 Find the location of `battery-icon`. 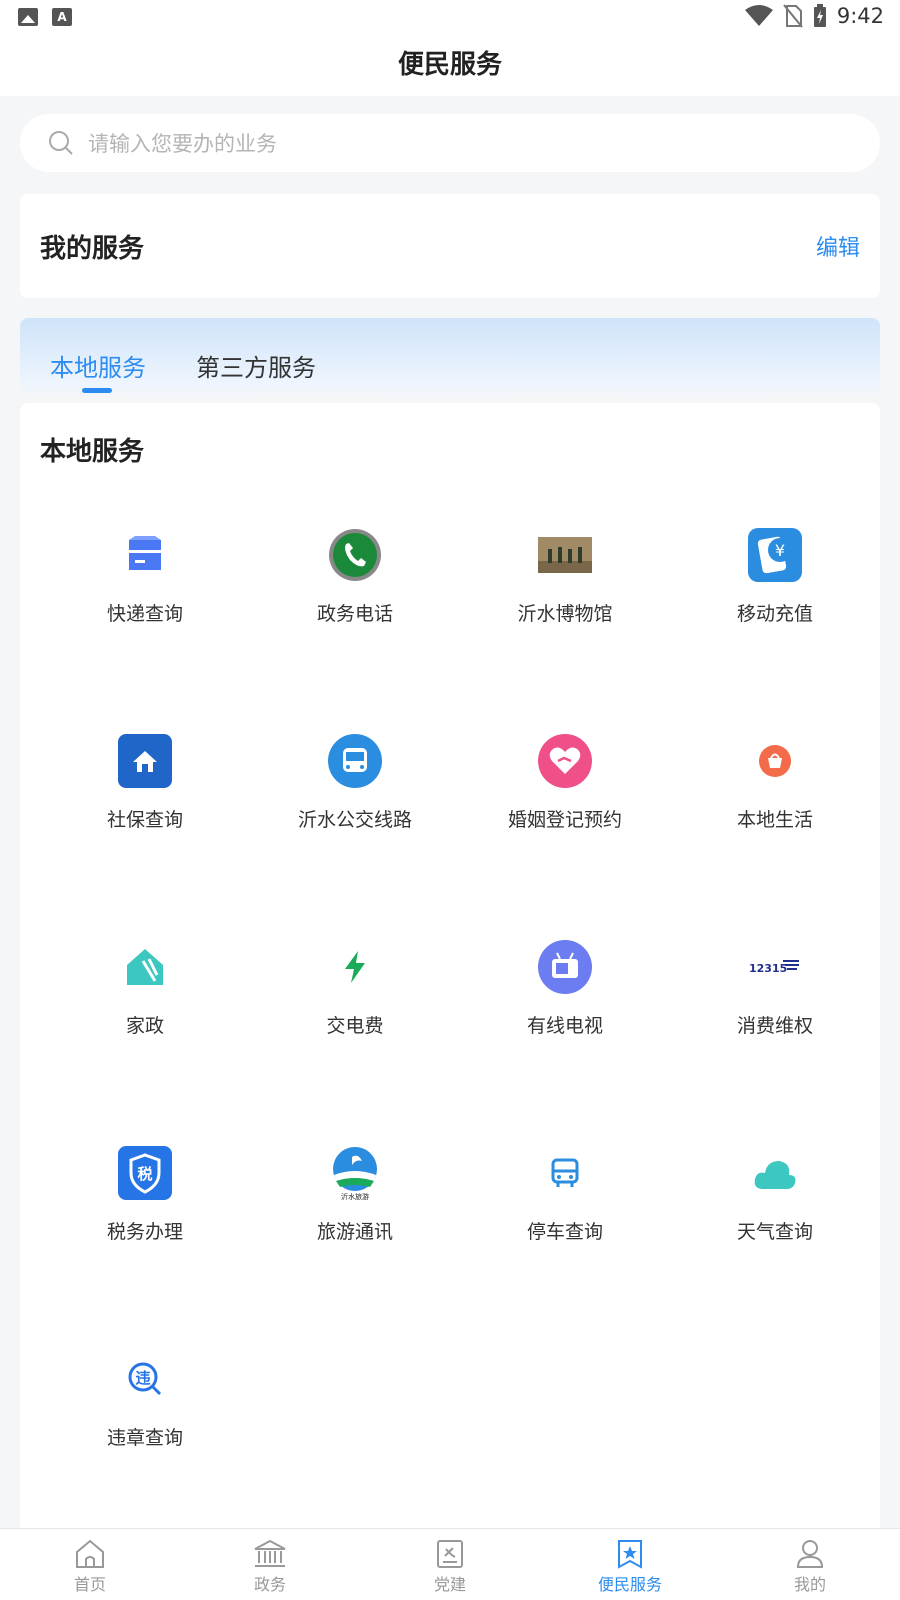

battery-icon is located at coordinates (819, 15).